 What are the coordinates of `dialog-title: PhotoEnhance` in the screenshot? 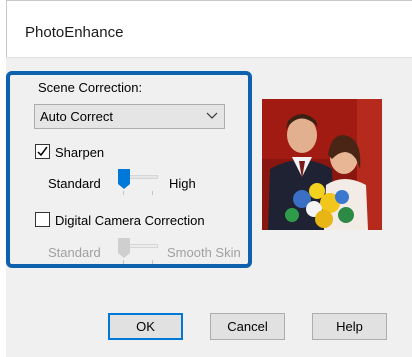 It's located at (74, 32).